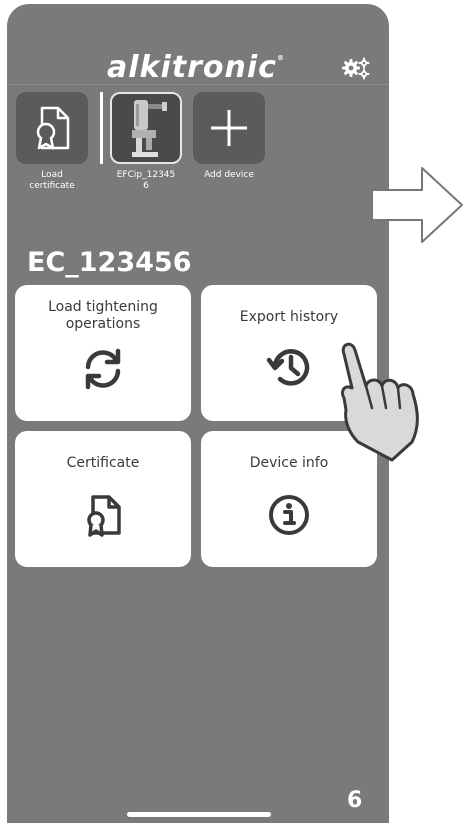 The height and width of the screenshot is (823, 465). What do you see at coordinates (229, 175) in the screenshot?
I see `add-device-label: Add device` at bounding box center [229, 175].